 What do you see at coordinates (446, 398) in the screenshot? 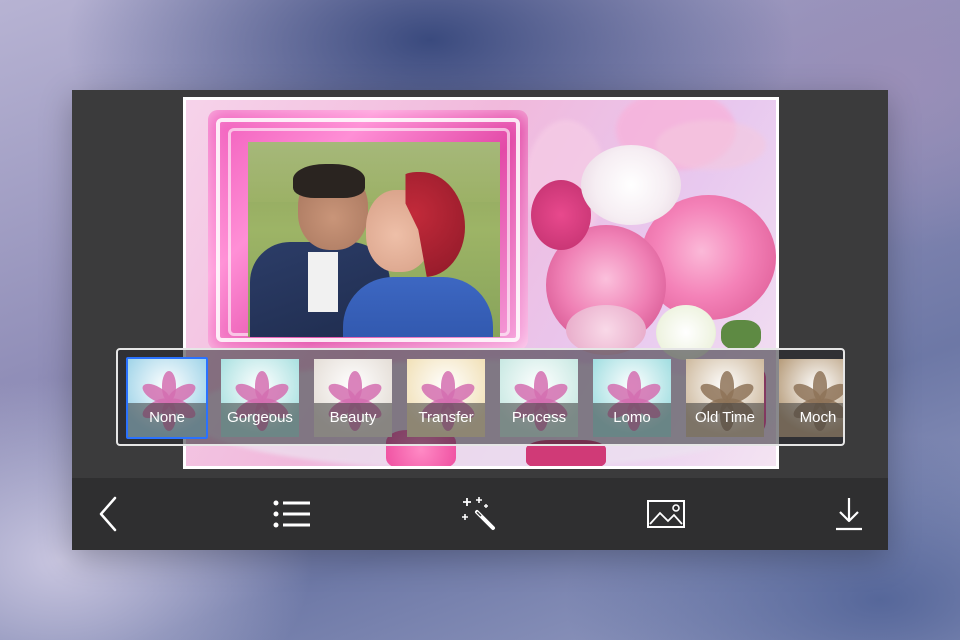
I see `filter-item: Transfer` at bounding box center [446, 398].